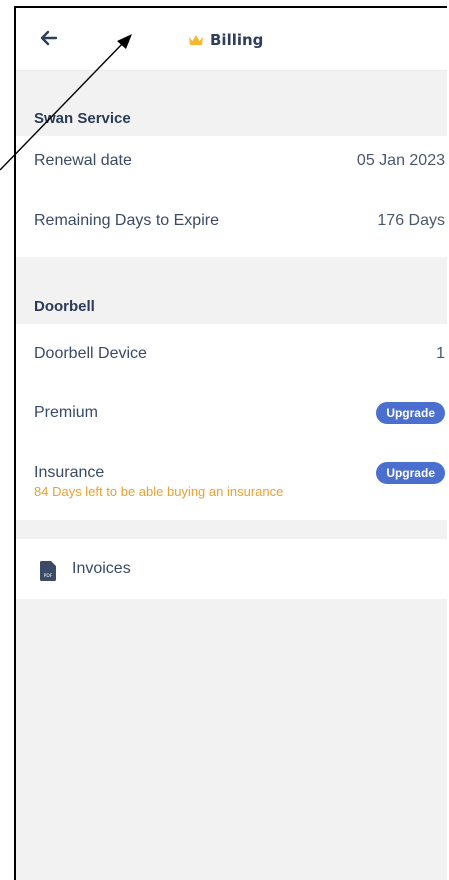  I want to click on renewal-date-label: Renewal date, so click(83, 160).